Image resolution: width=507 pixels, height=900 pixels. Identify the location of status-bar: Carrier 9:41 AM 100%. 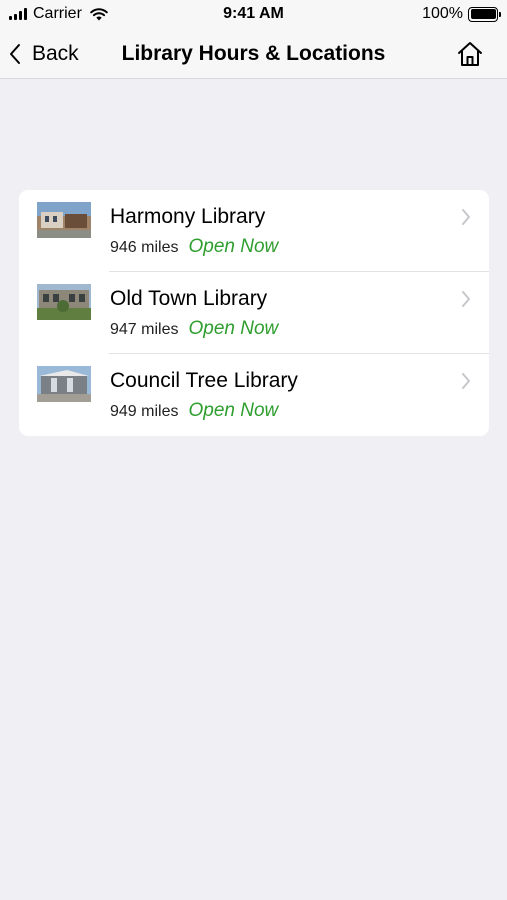
(253, 15).